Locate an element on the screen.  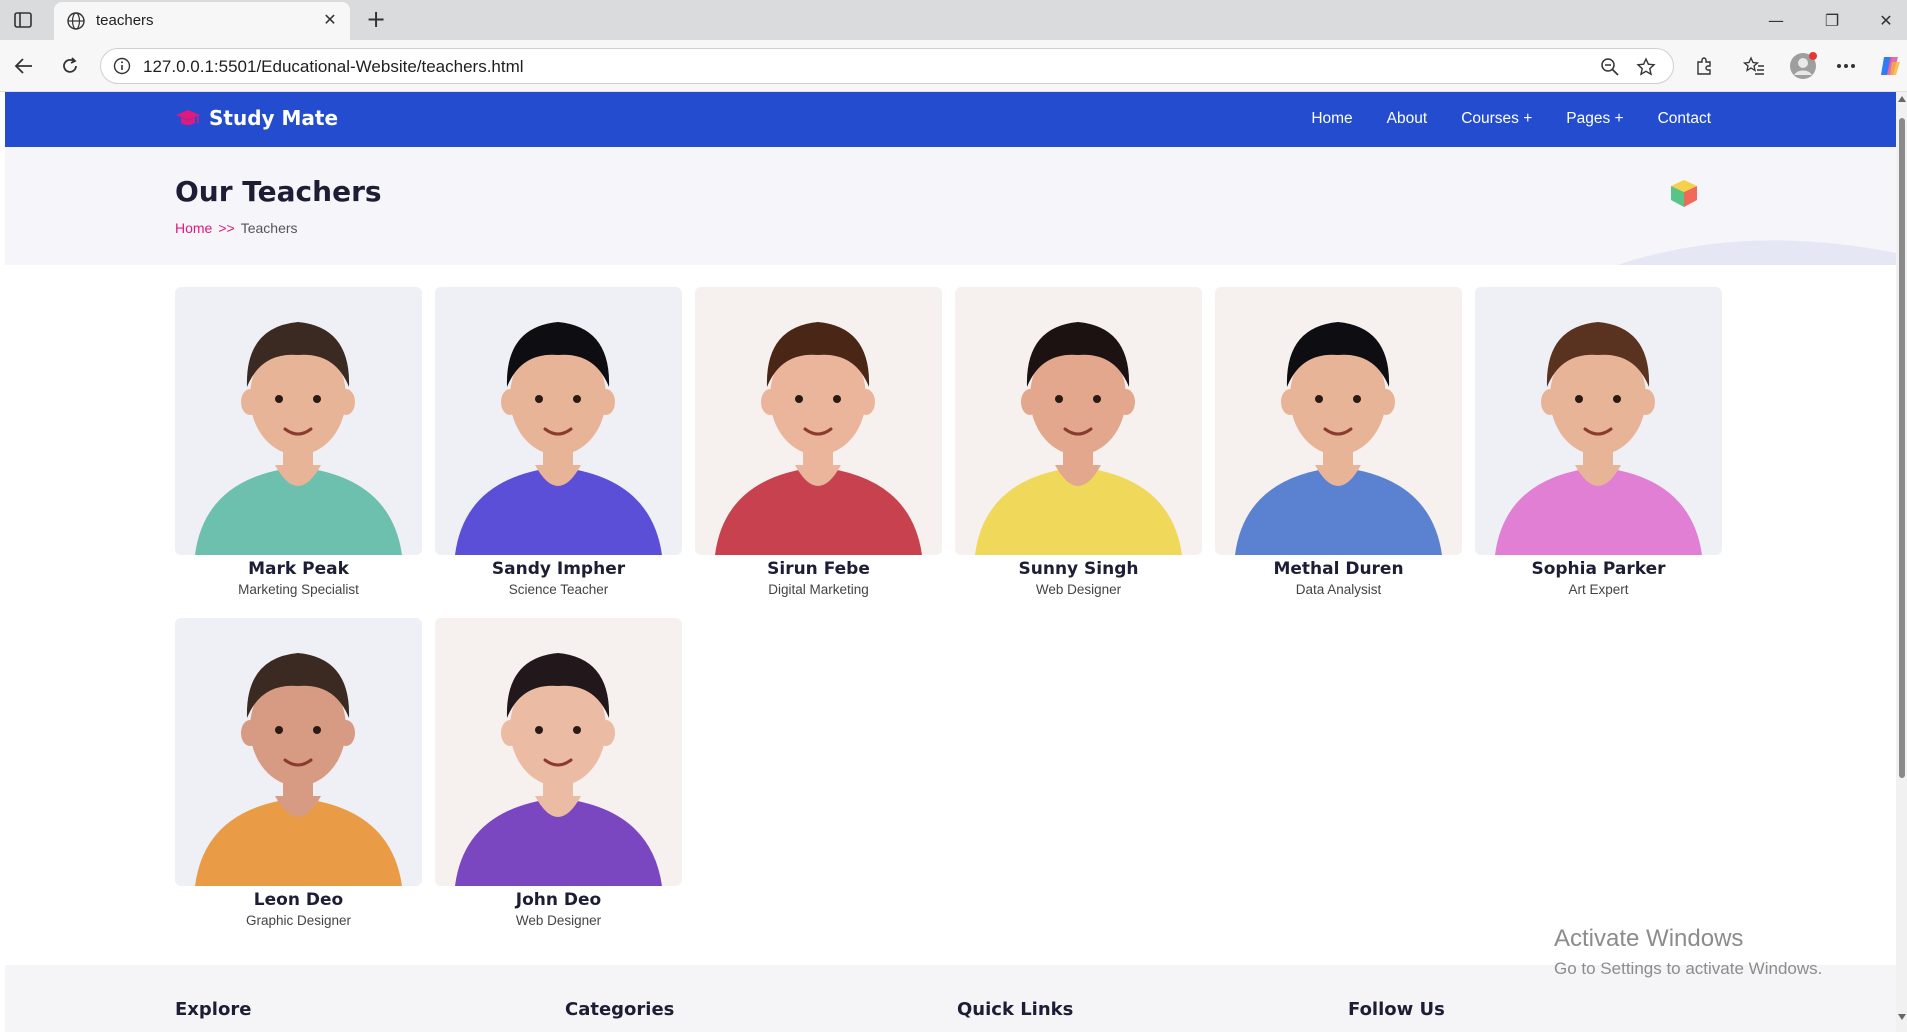
teacher-name: Methal Duren is located at coordinates (1338, 569).